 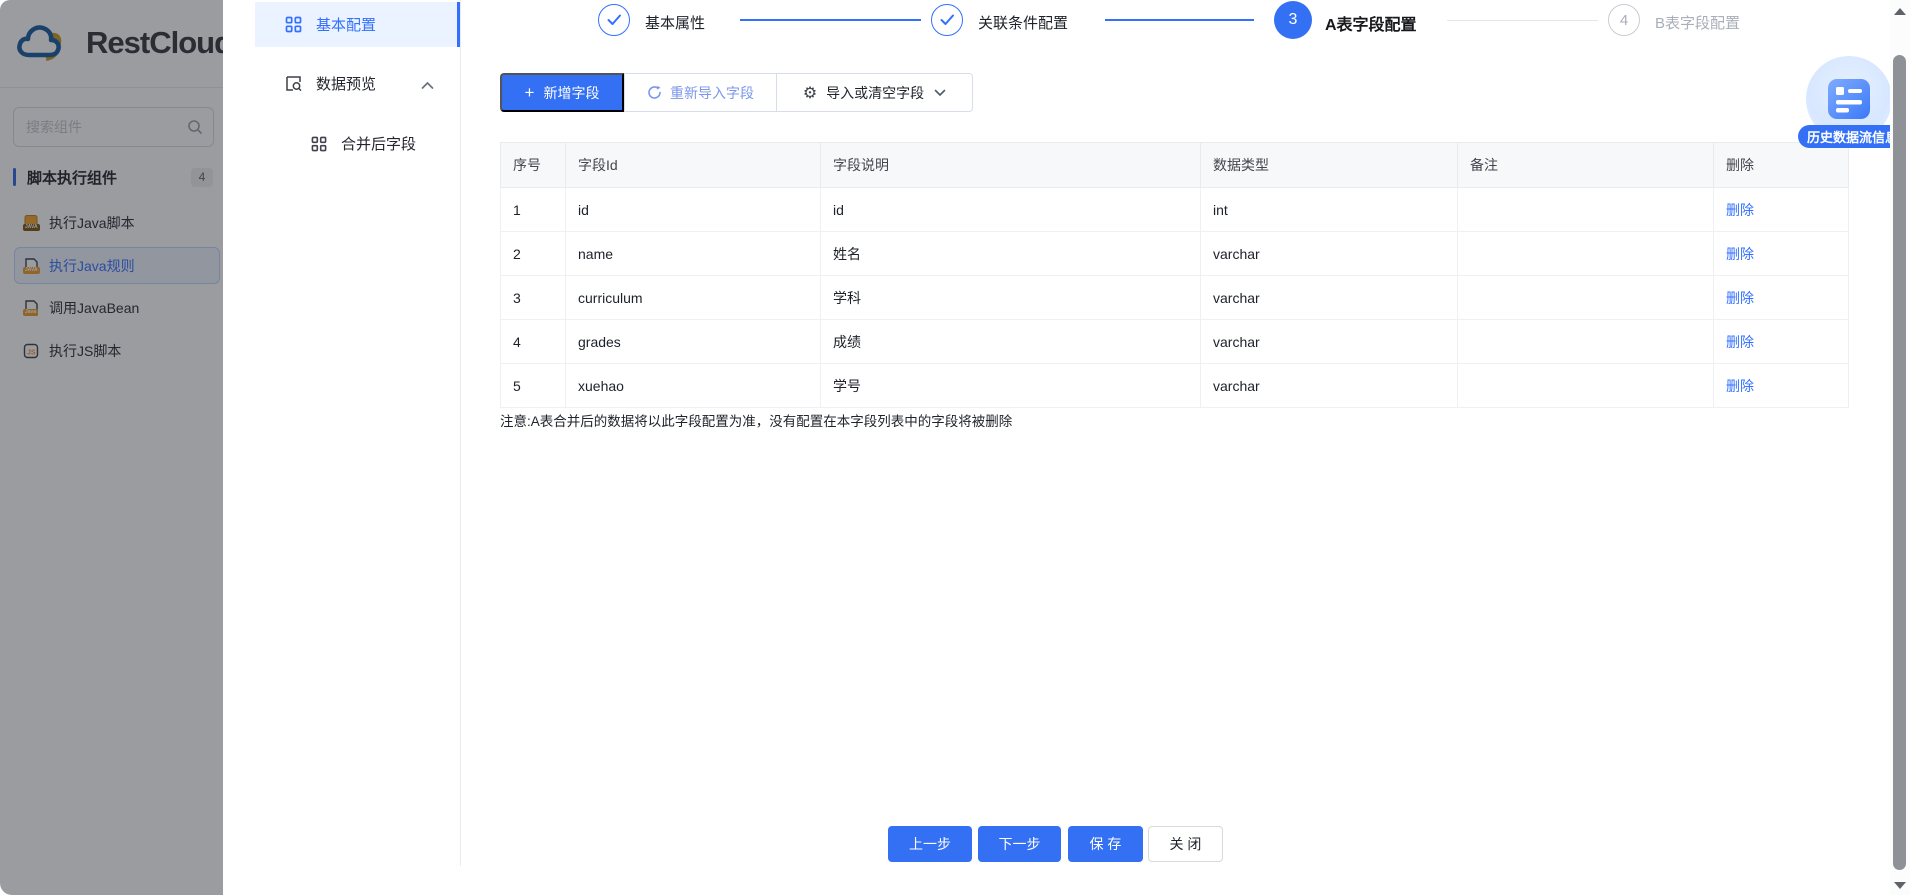 I want to click on step-3-label: A表字段配置, so click(x=1371, y=25).